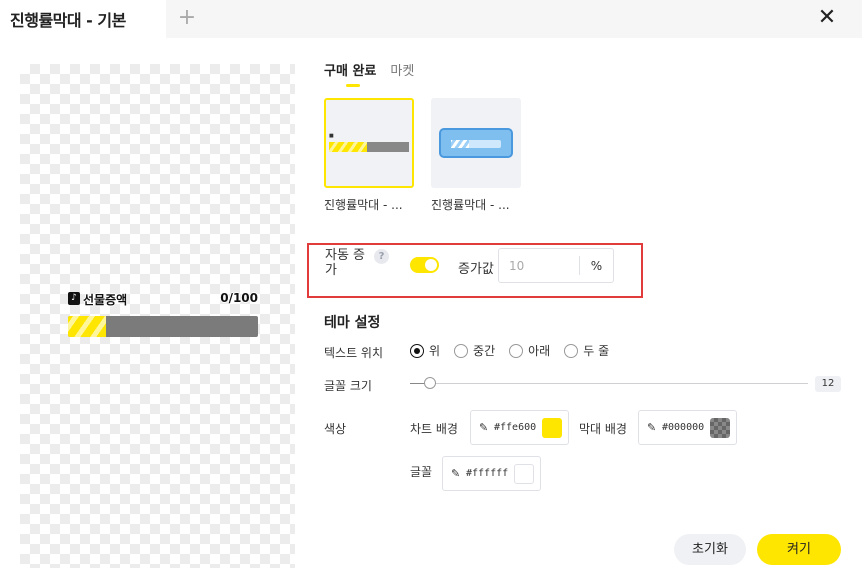  What do you see at coordinates (354, 353) in the screenshot?
I see `text-position-label: 텍스트 위치` at bounding box center [354, 353].